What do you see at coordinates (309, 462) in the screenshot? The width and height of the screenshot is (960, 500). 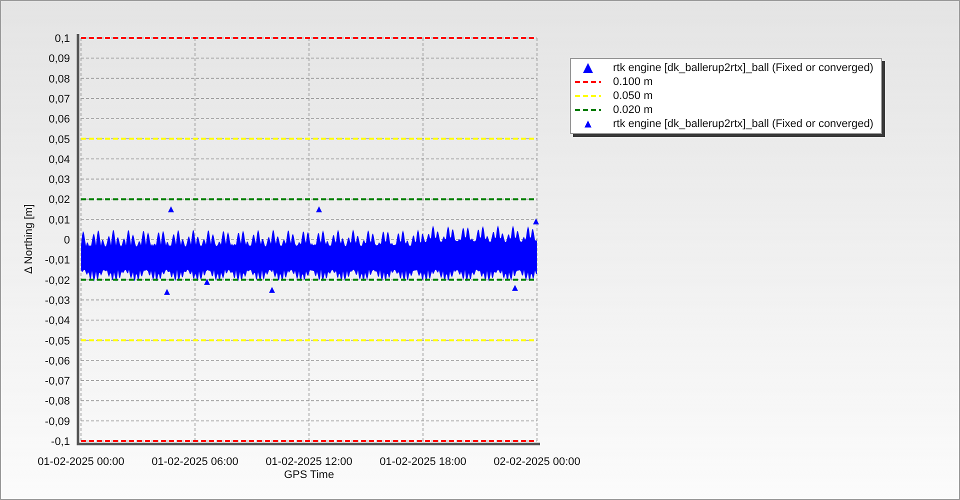 I see `tick-label: 01-02-2025 12:00` at bounding box center [309, 462].